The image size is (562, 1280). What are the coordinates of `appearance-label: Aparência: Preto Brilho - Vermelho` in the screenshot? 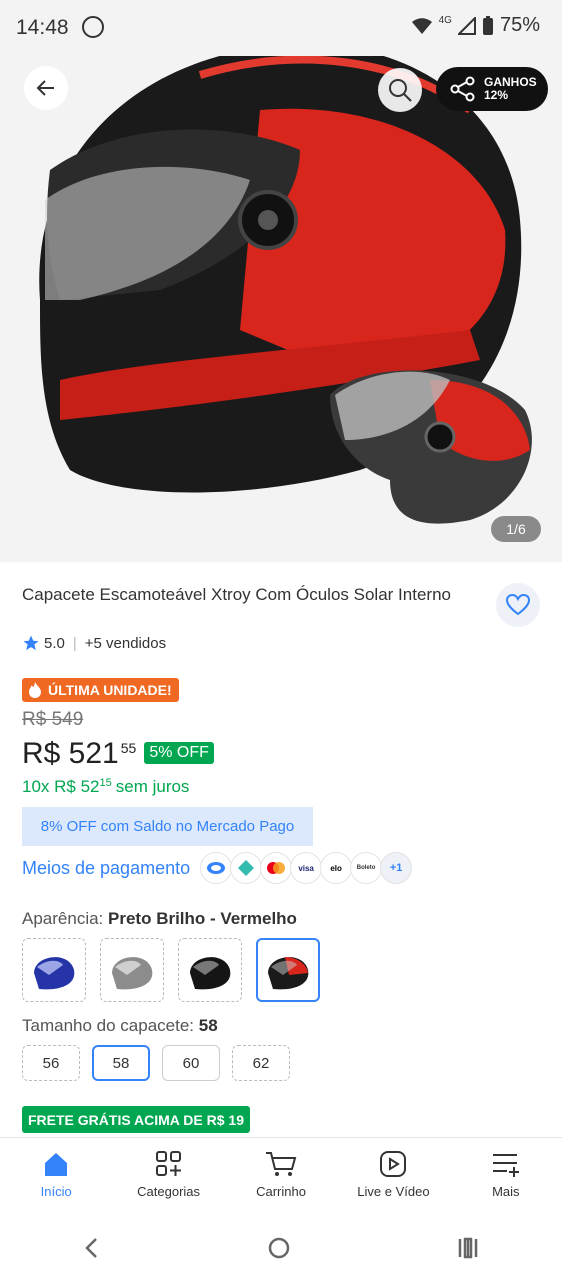 It's located at (159, 918).